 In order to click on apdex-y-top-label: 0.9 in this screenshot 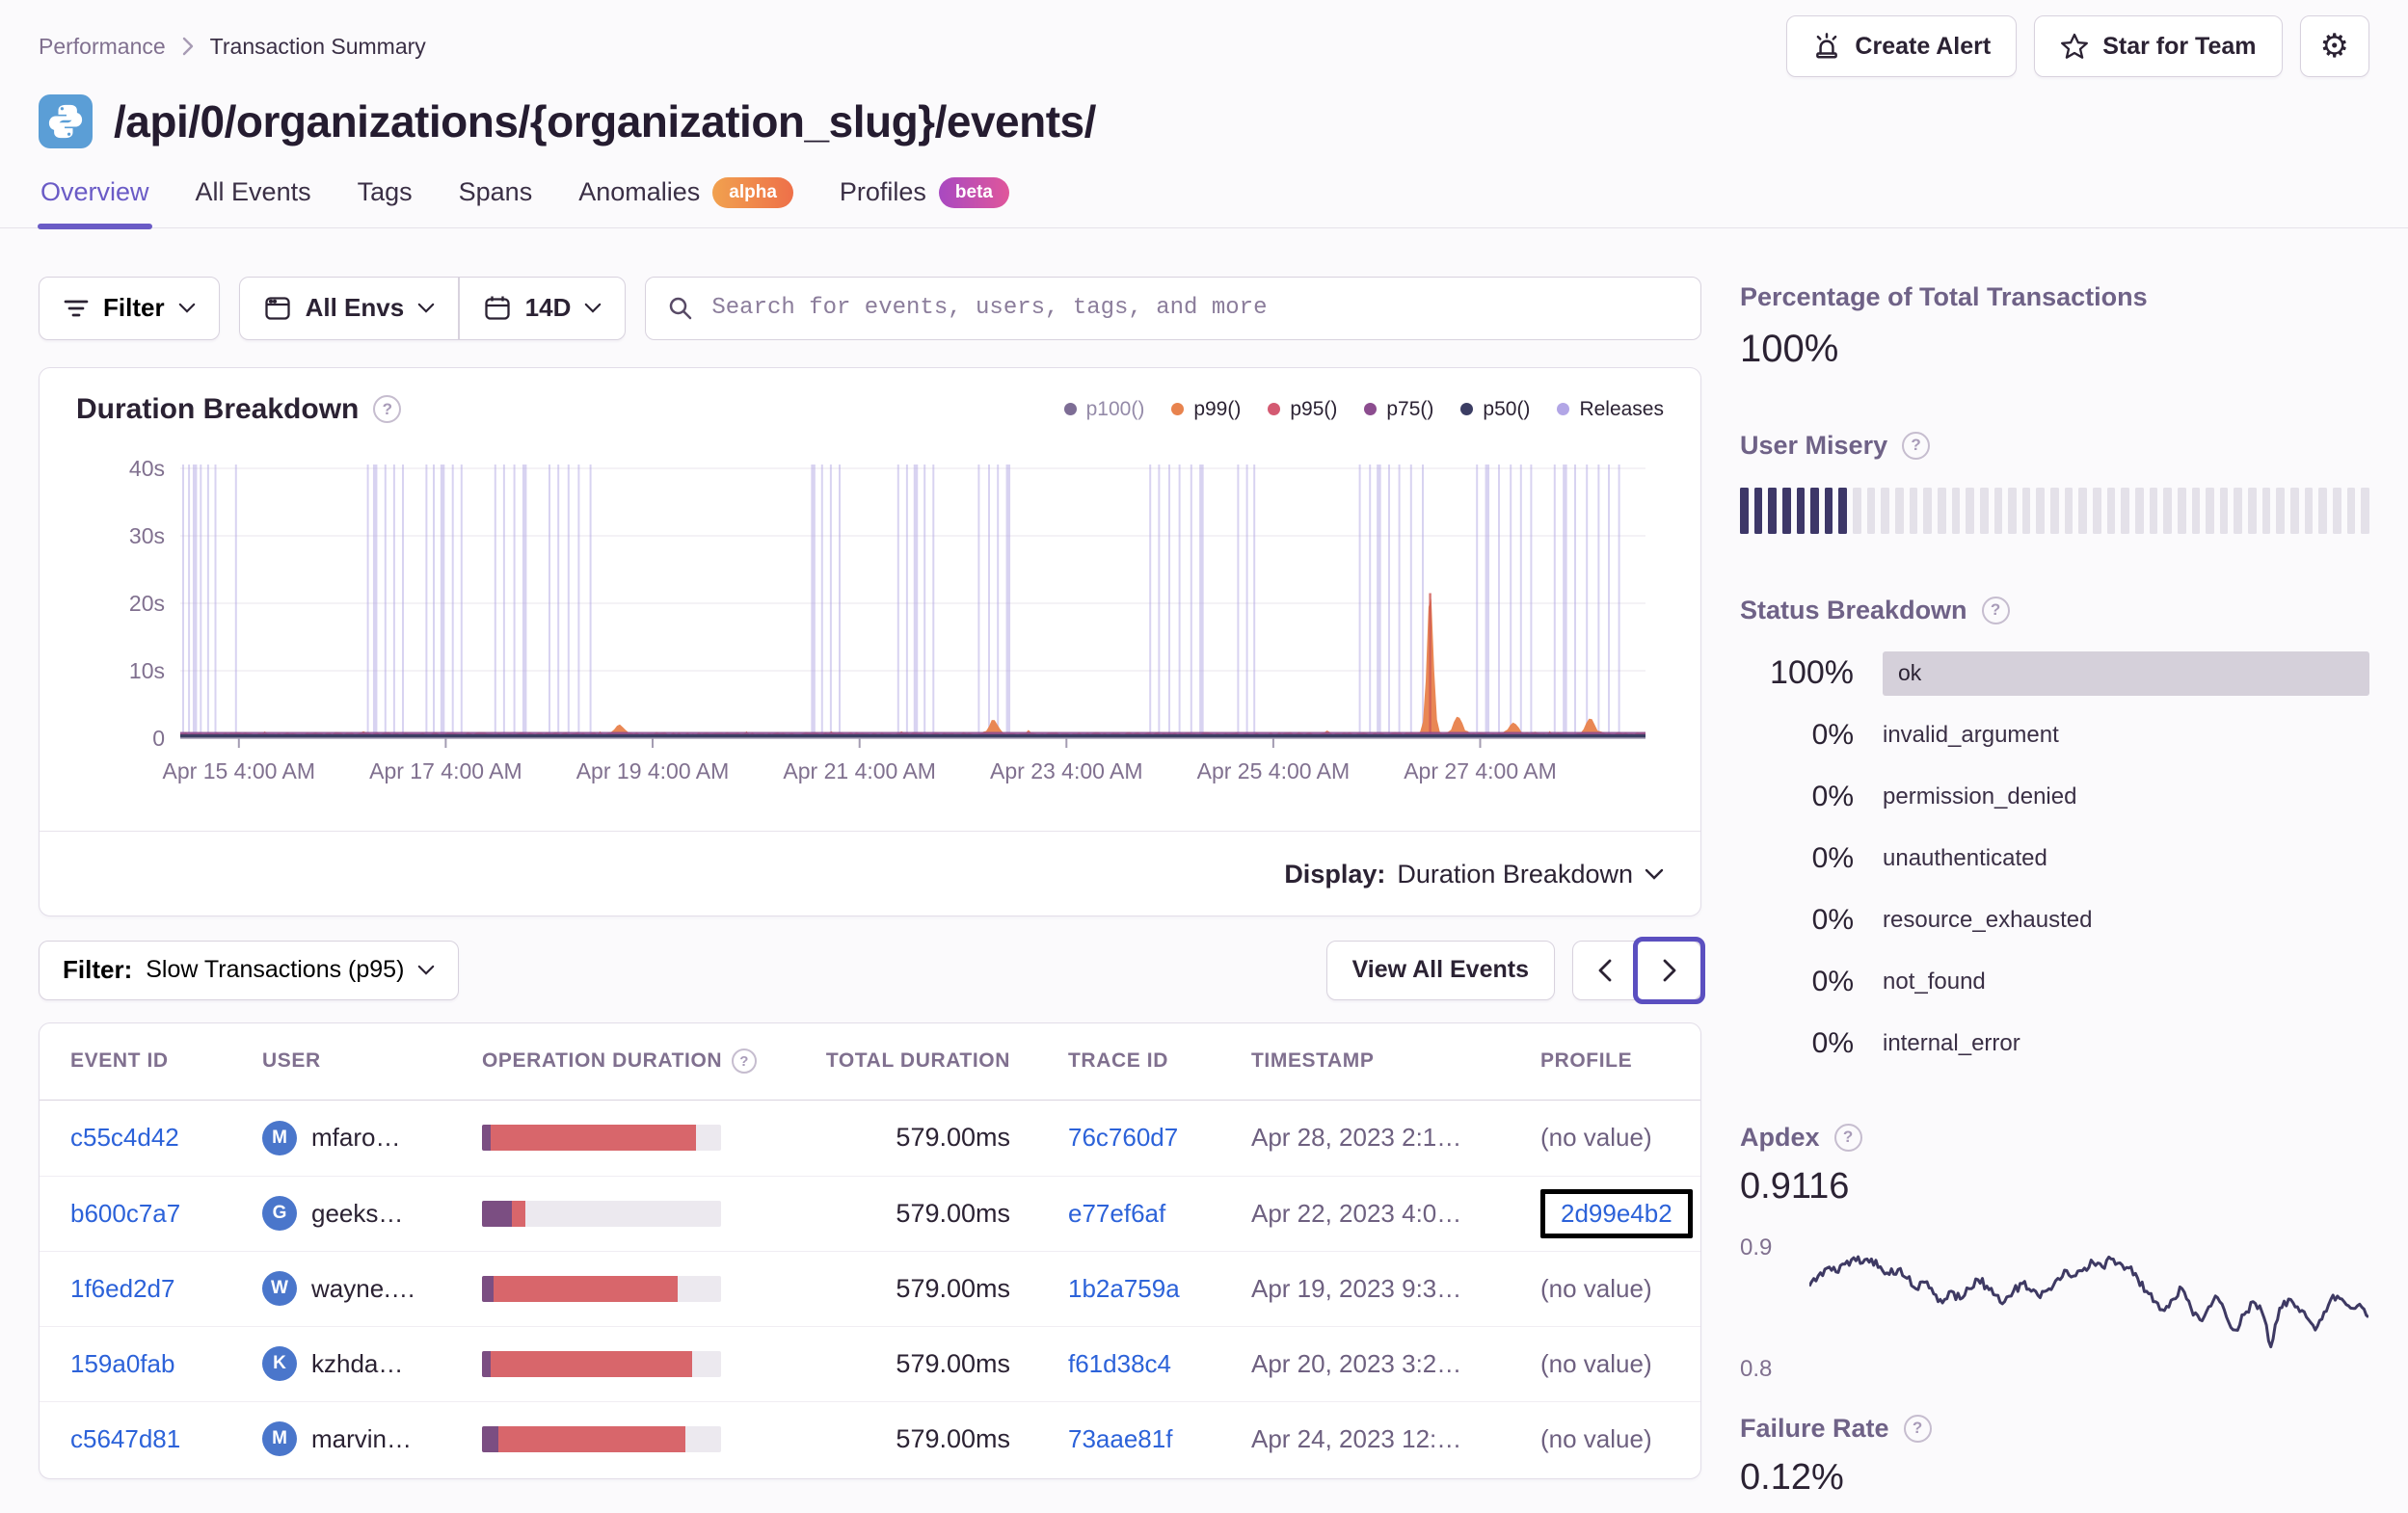, I will do `click(1756, 1247)`.